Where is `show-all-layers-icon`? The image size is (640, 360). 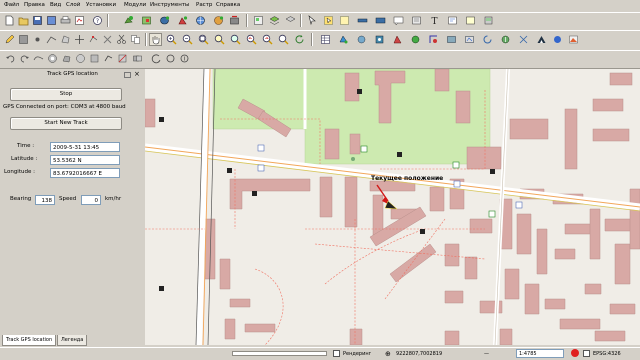
show-all-layers-icon is located at coordinates (274, 20).